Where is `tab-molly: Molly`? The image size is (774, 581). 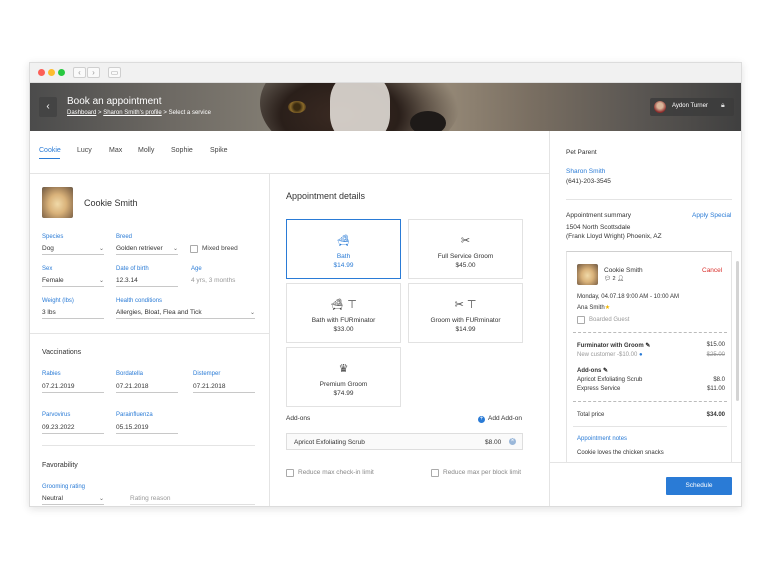 tab-molly: Molly is located at coordinates (146, 150).